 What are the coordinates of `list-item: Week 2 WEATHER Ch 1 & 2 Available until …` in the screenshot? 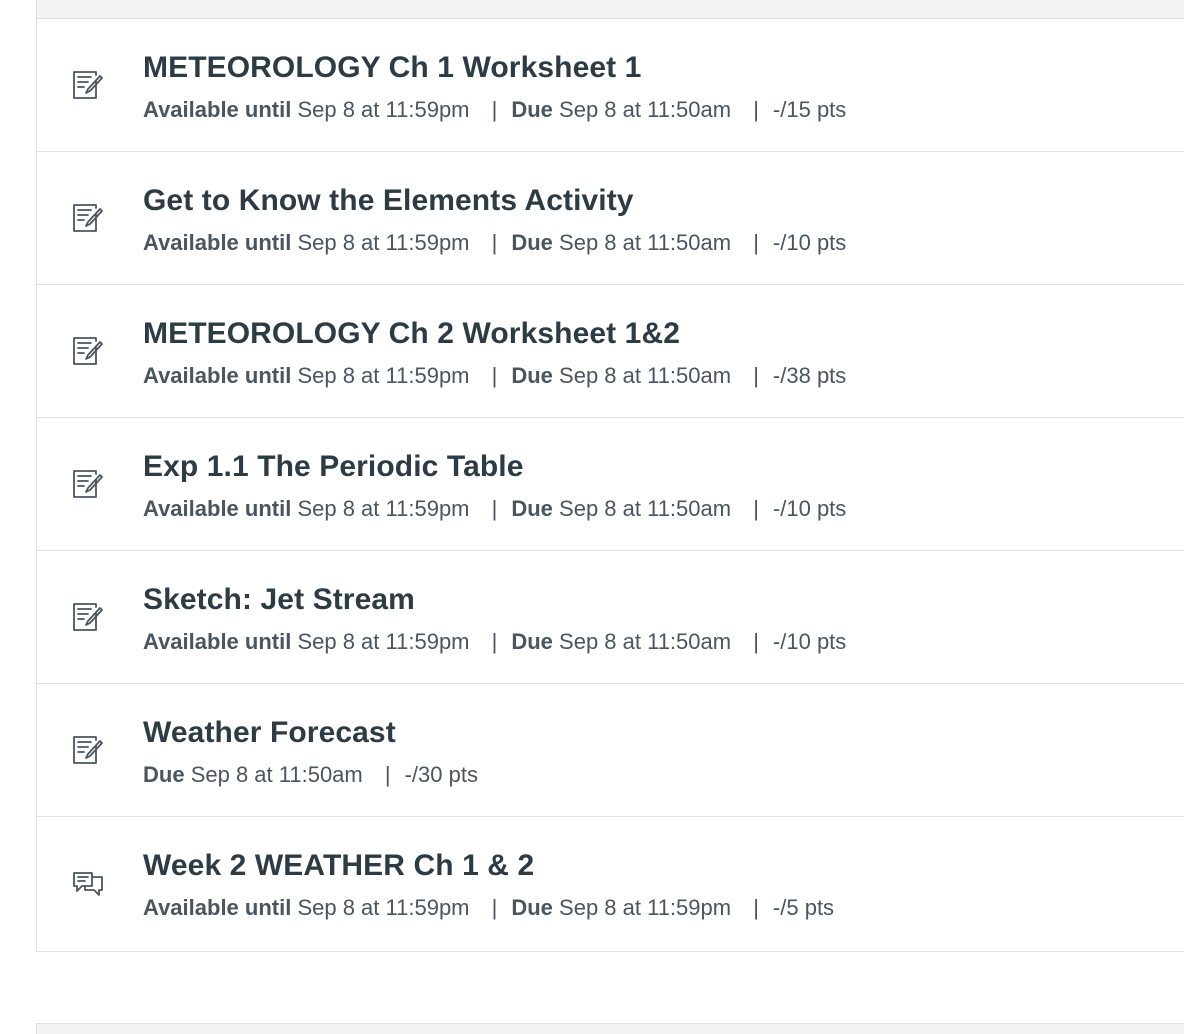 It's located at (610, 884).